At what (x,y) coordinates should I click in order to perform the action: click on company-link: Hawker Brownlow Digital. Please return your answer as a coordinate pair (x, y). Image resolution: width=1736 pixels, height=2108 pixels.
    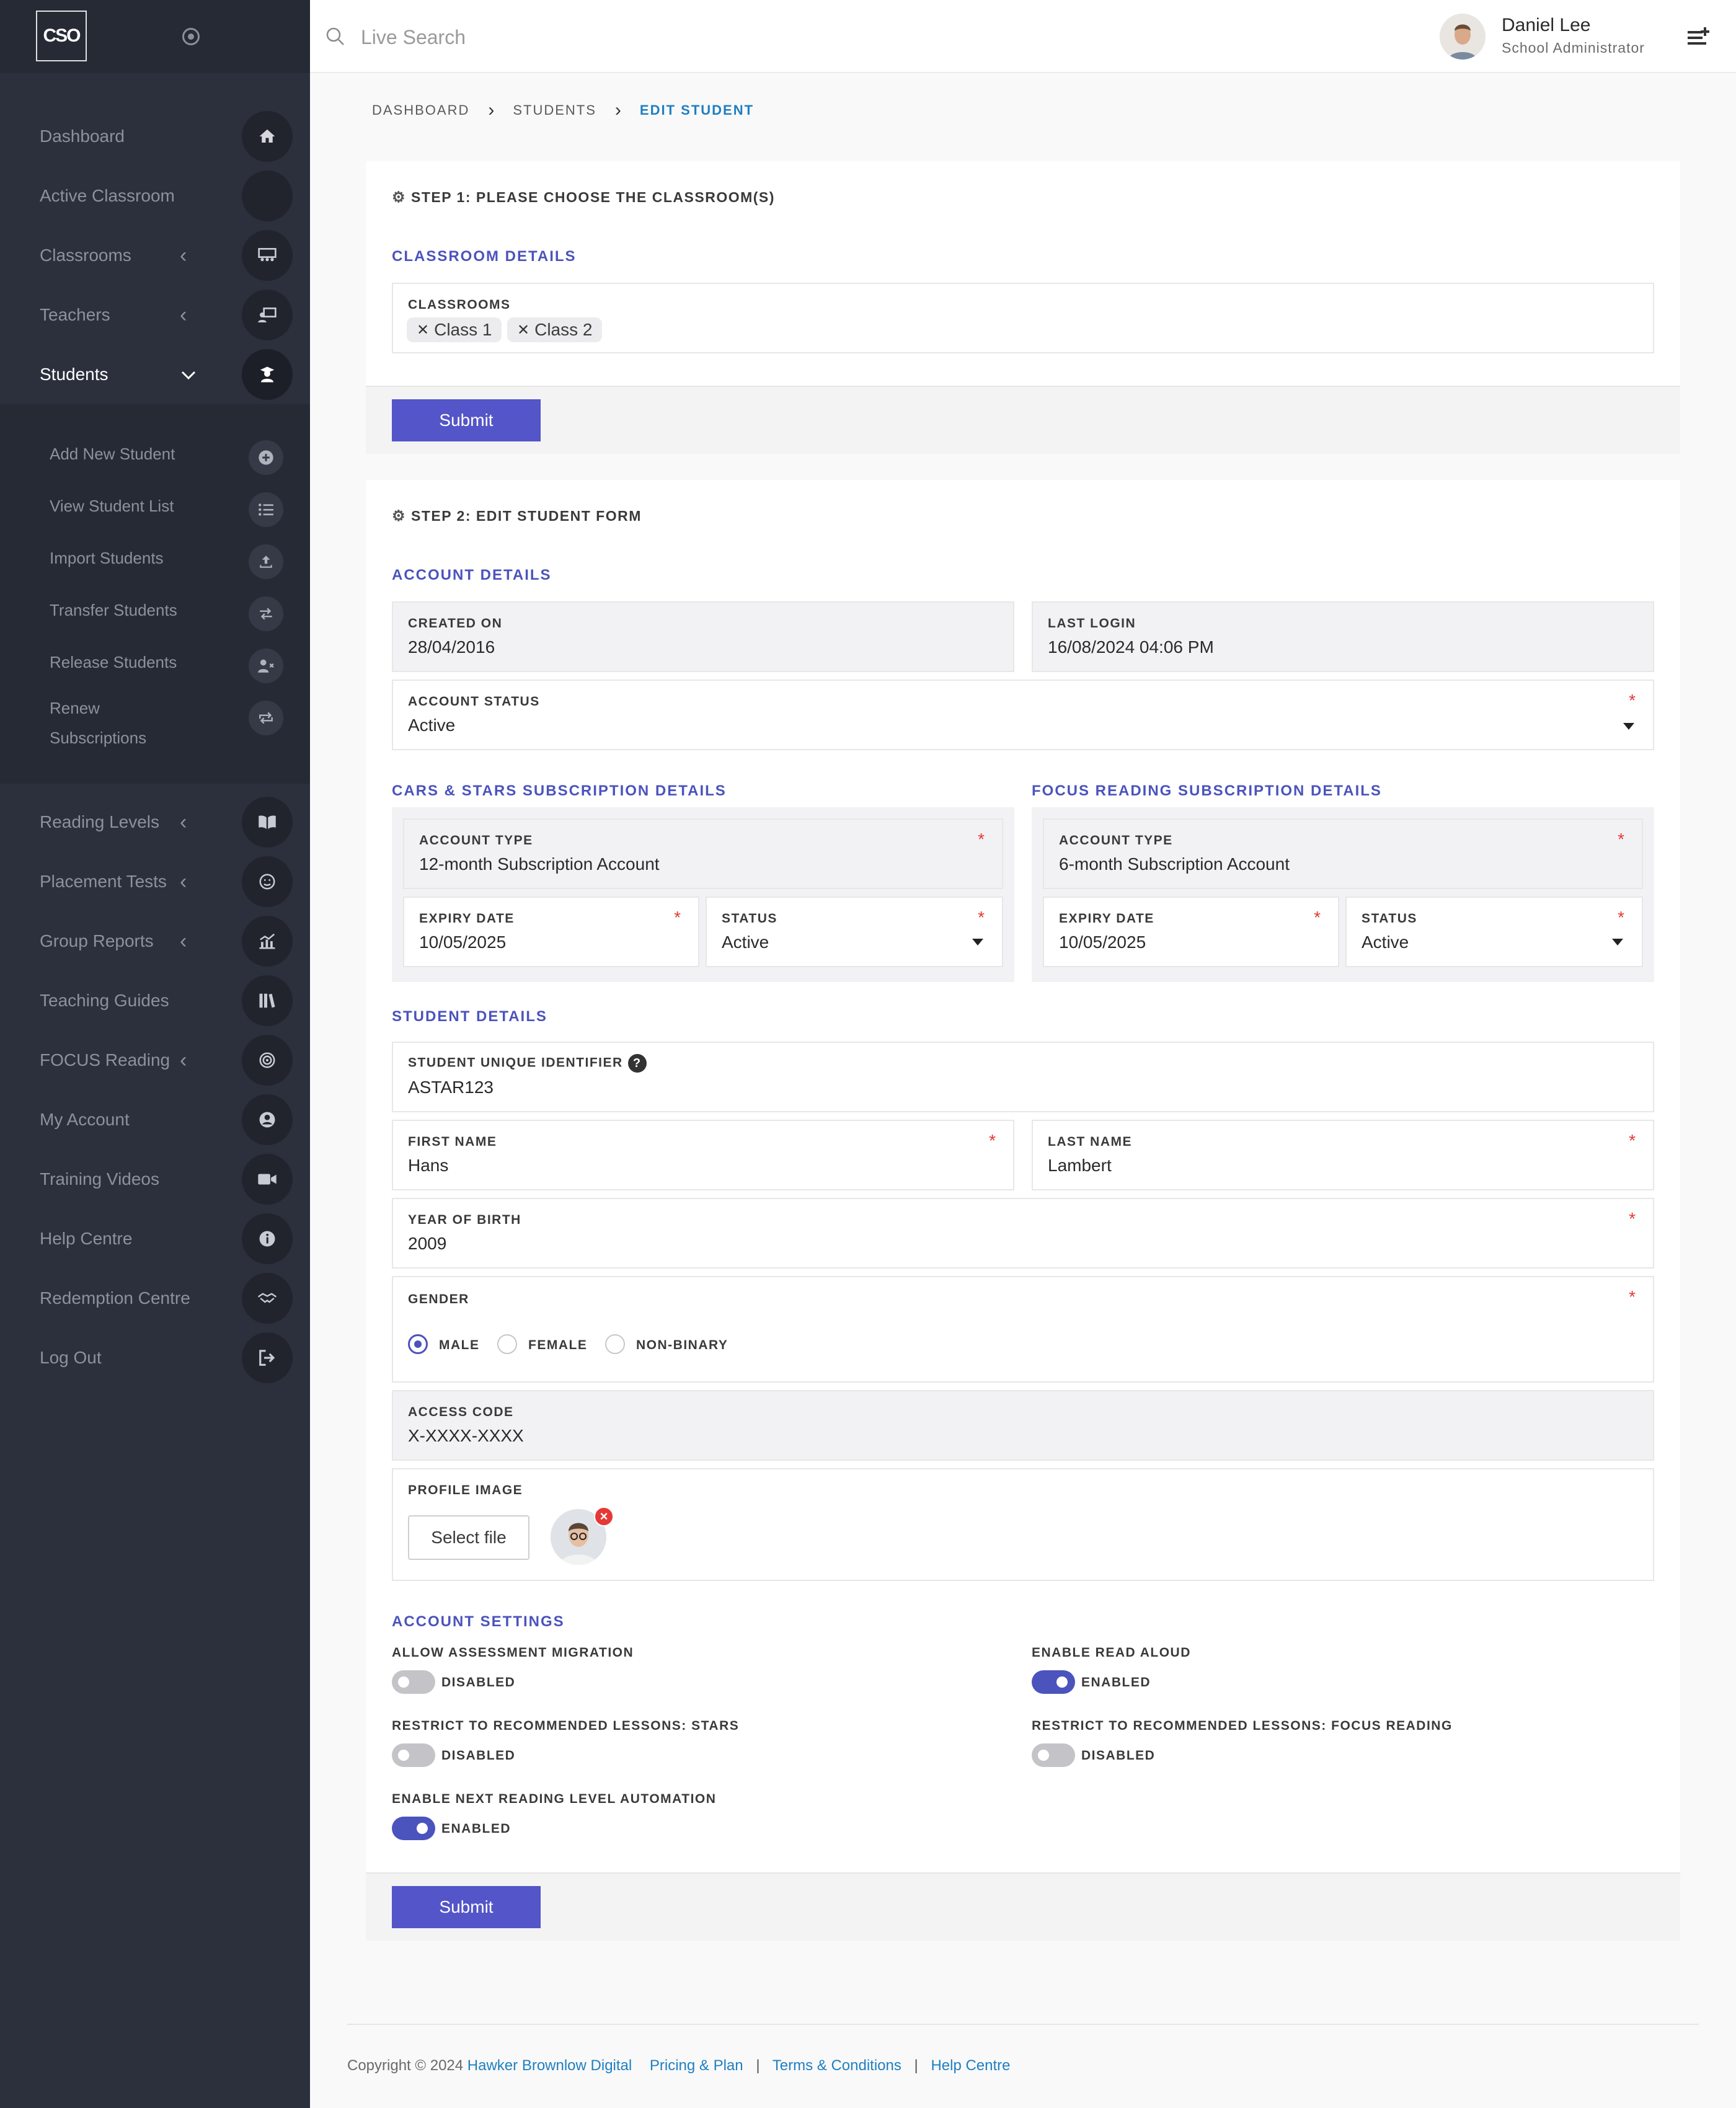
    Looking at the image, I should click on (549, 2065).